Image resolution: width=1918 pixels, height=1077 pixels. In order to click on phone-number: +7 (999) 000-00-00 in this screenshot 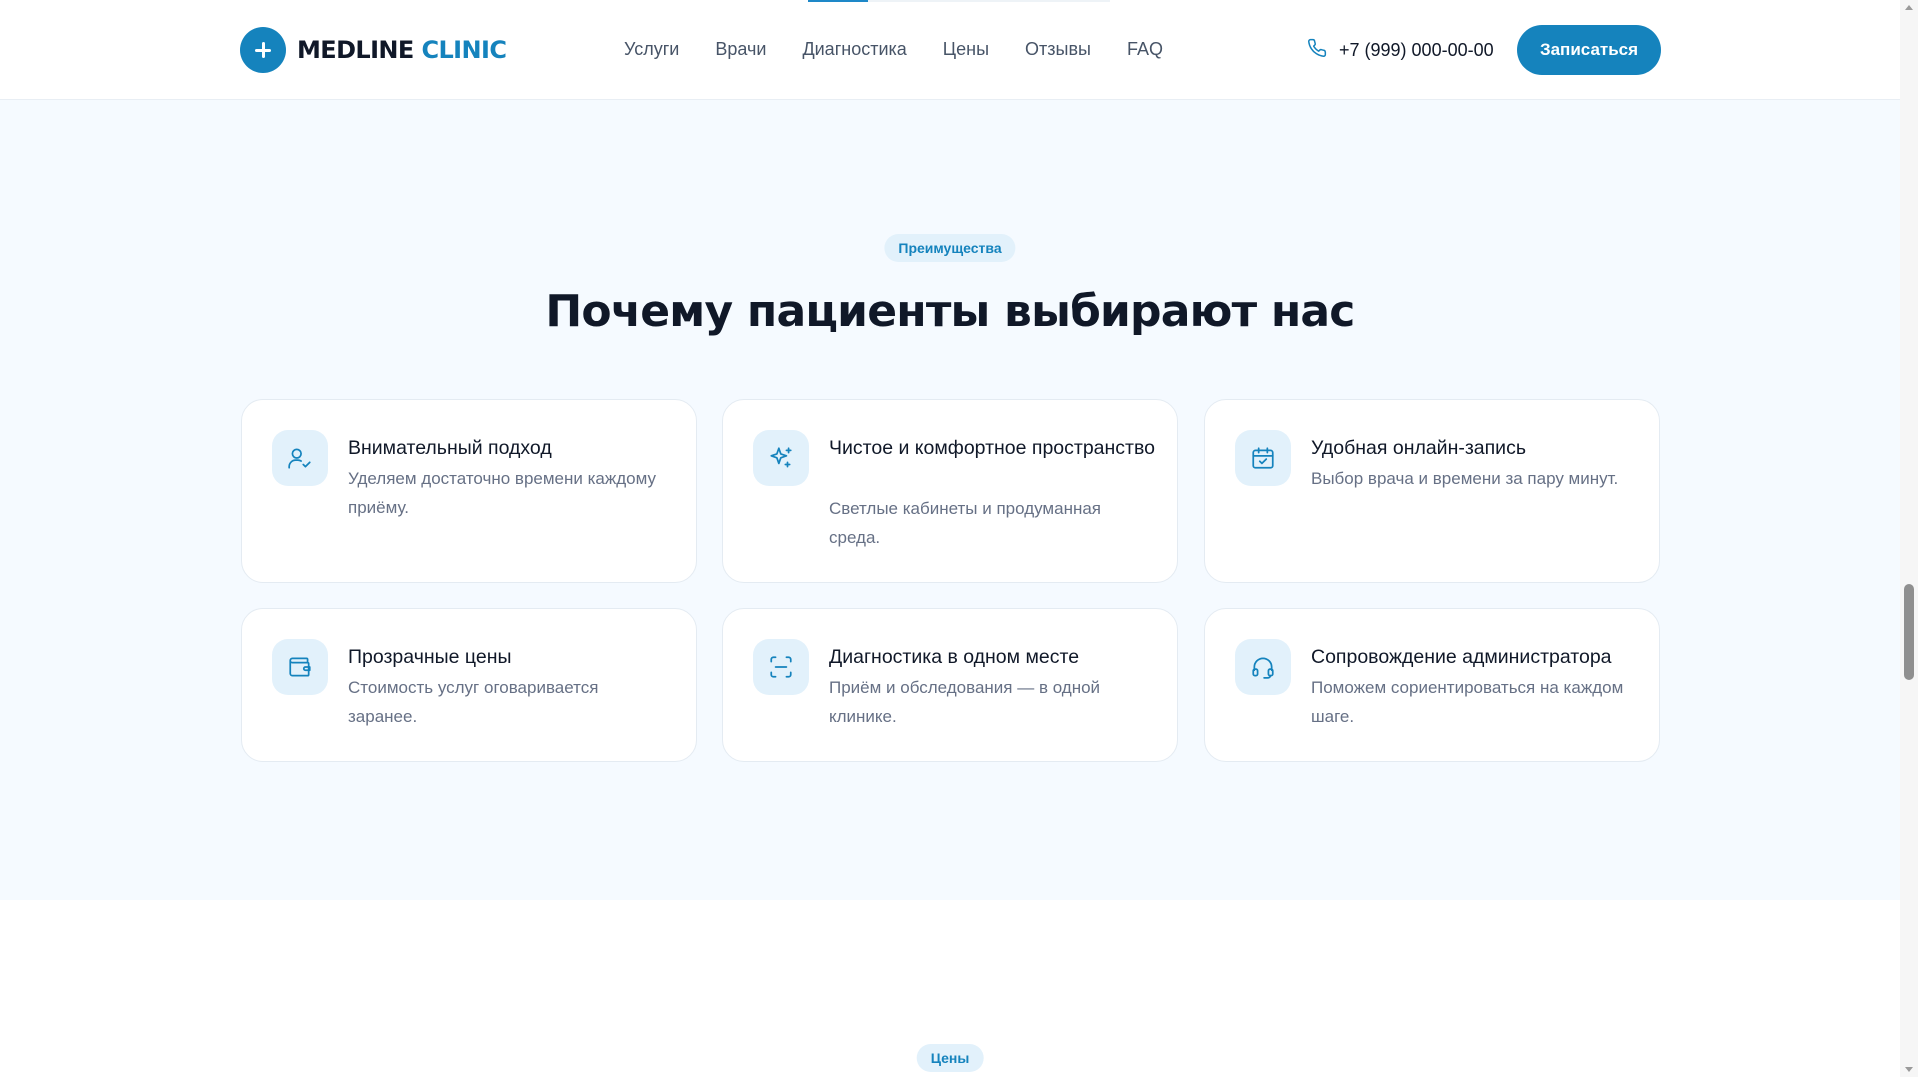, I will do `click(1416, 49)`.